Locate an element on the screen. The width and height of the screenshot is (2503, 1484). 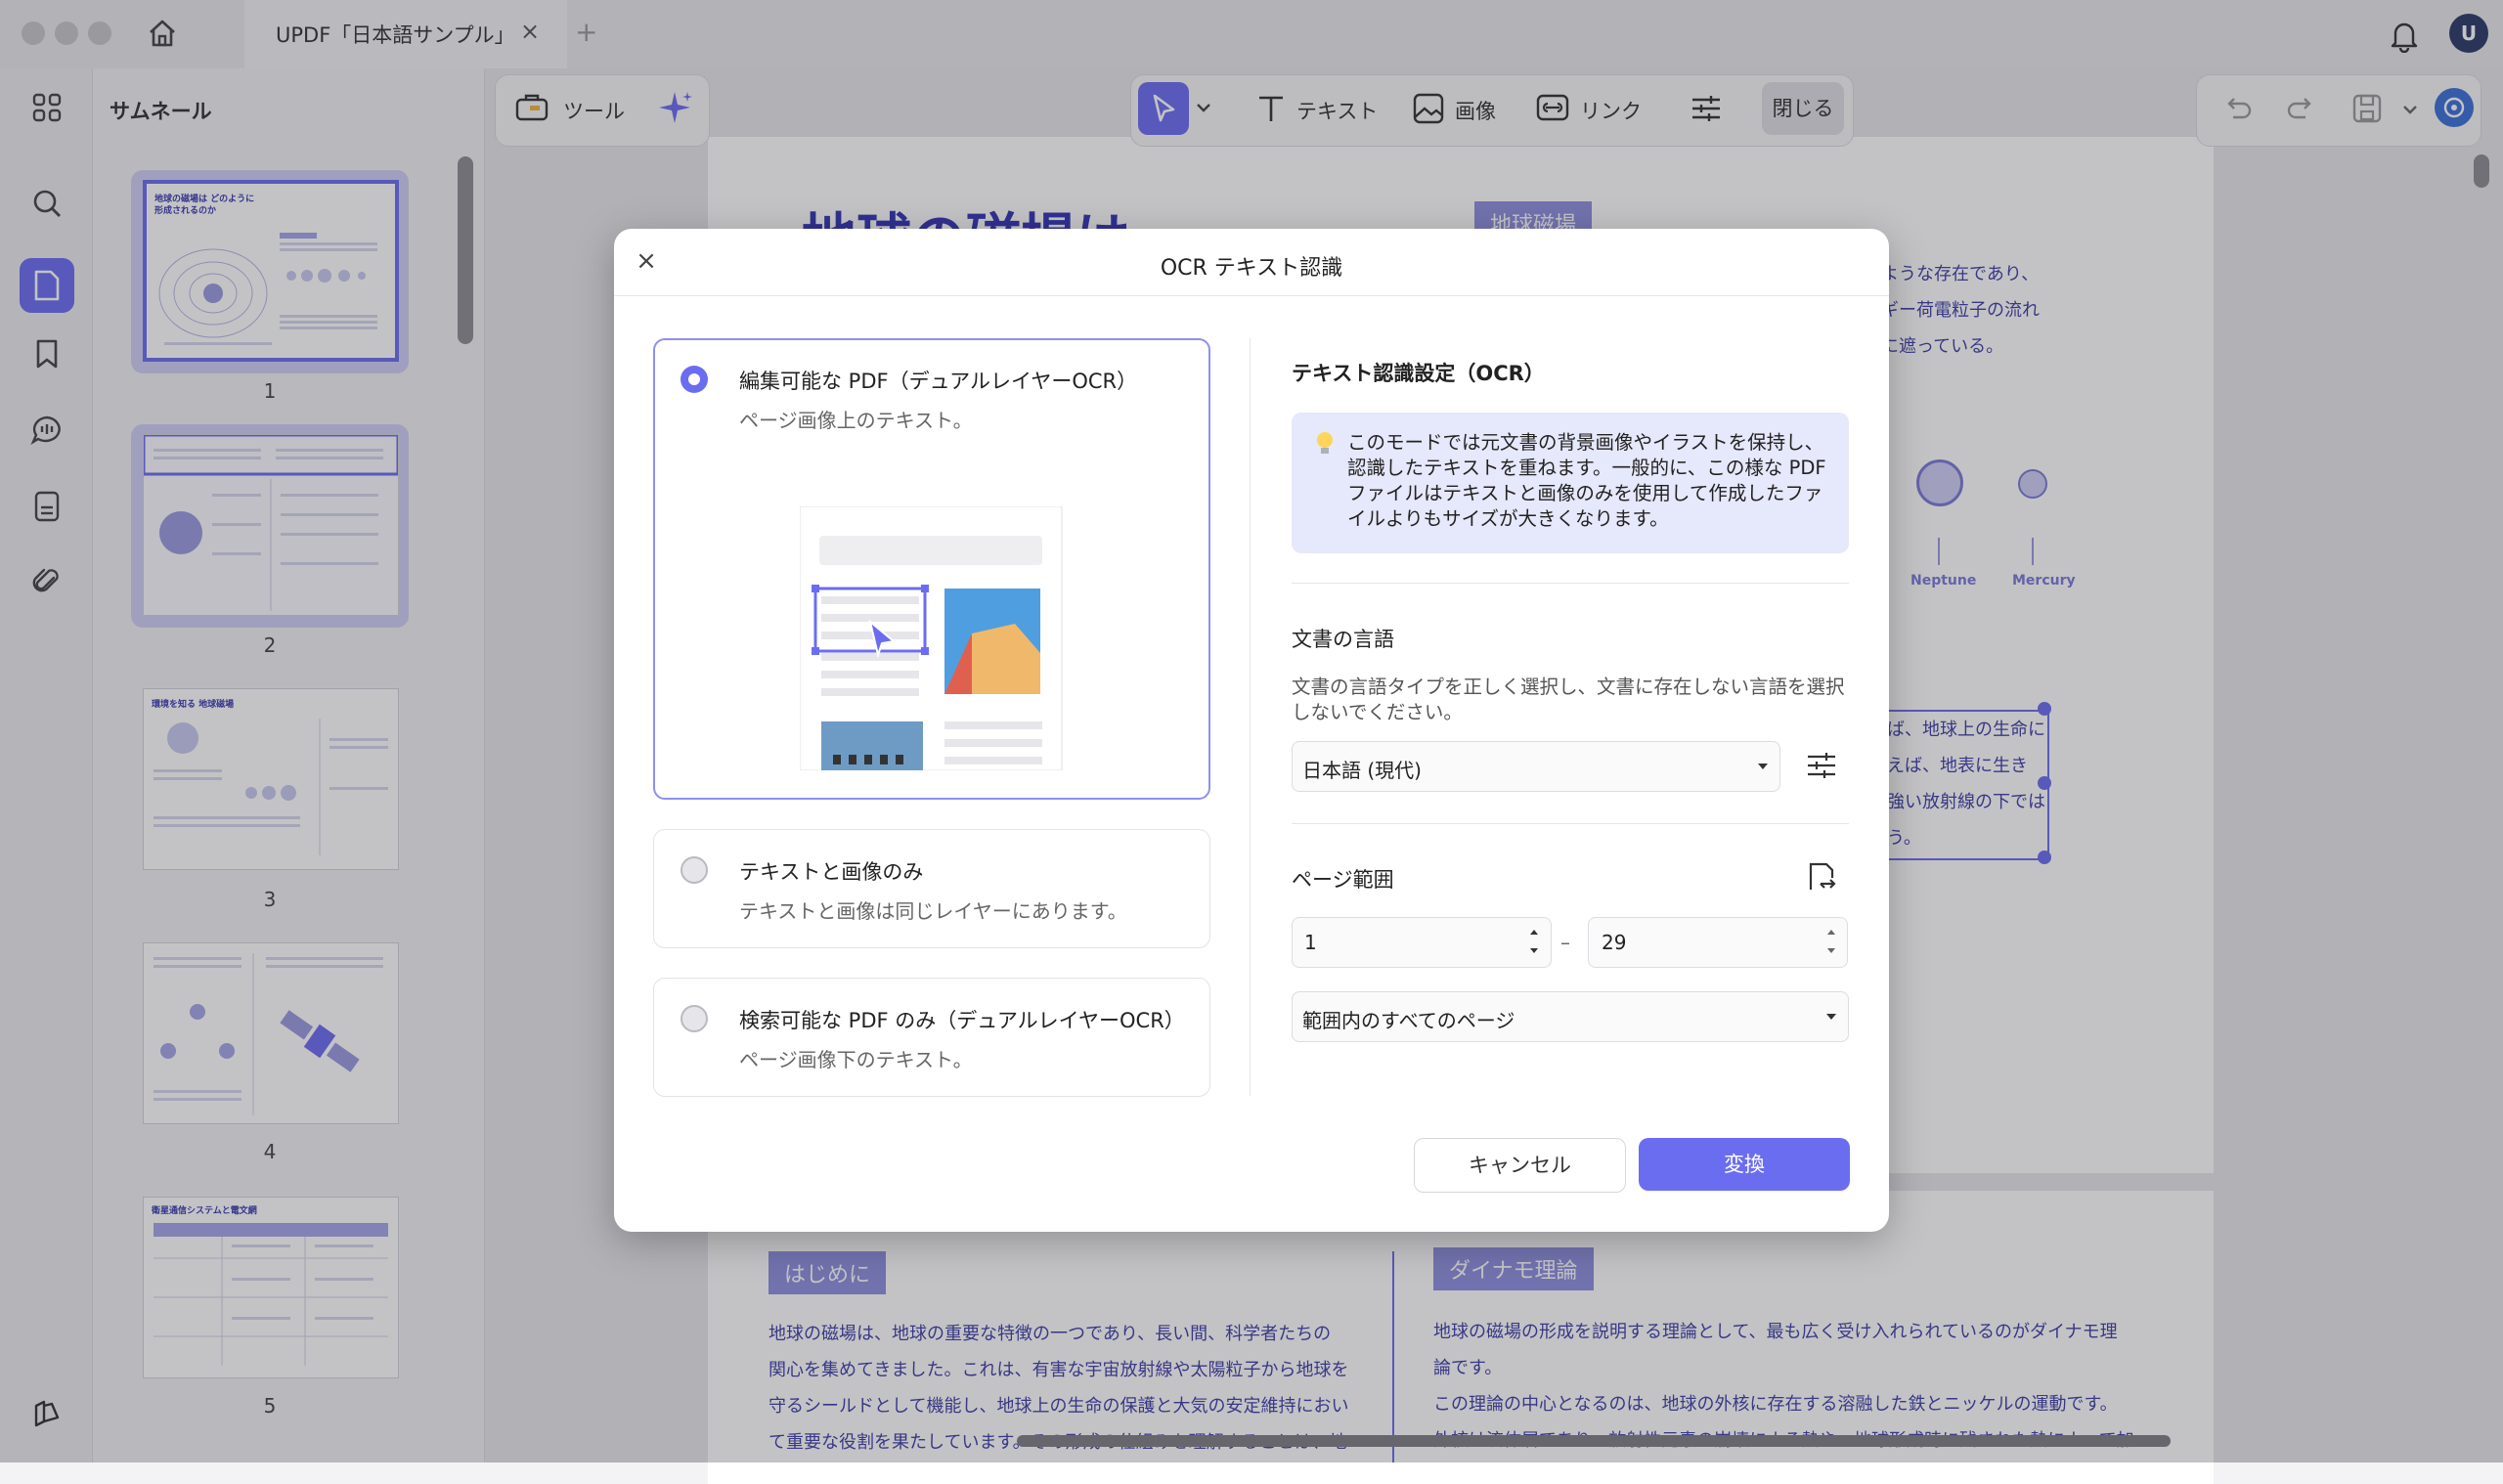
option-title: 検索可能な PDF のみ（デュアルレイヤーOCR） is located at coordinates (962, 1020).